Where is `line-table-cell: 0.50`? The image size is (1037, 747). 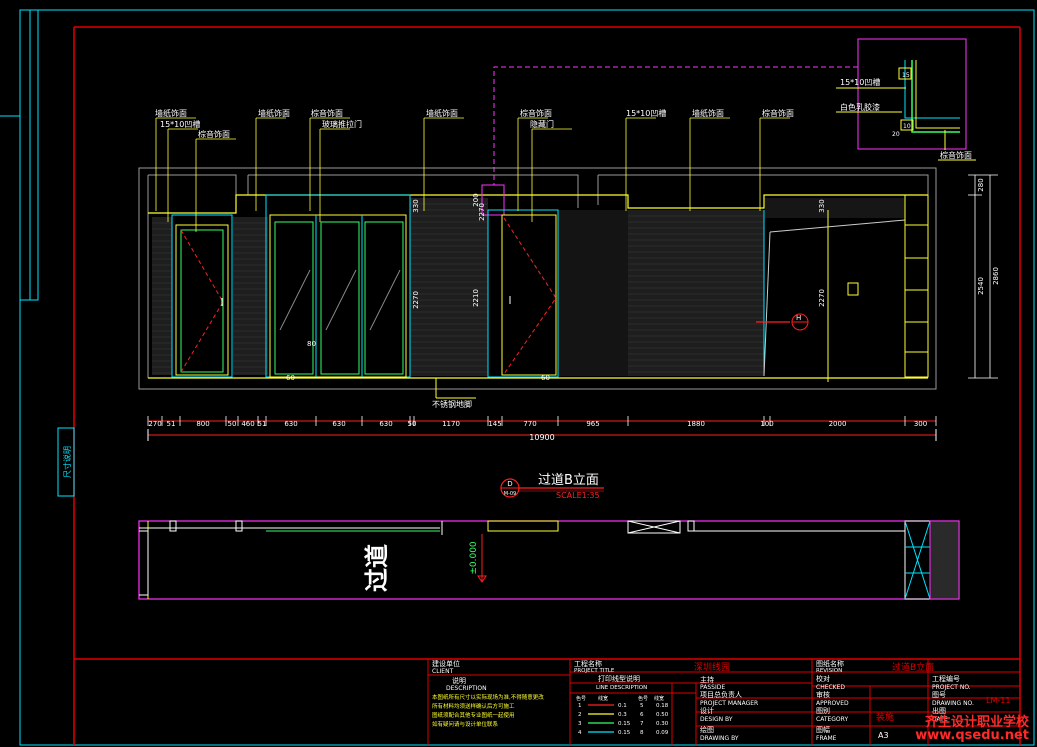 line-table-cell: 0.50 is located at coordinates (662, 715).